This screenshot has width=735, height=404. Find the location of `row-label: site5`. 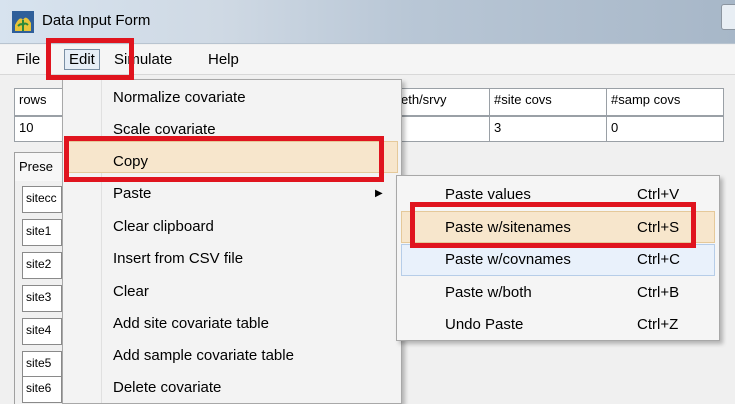

row-label: site5 is located at coordinates (42, 364).